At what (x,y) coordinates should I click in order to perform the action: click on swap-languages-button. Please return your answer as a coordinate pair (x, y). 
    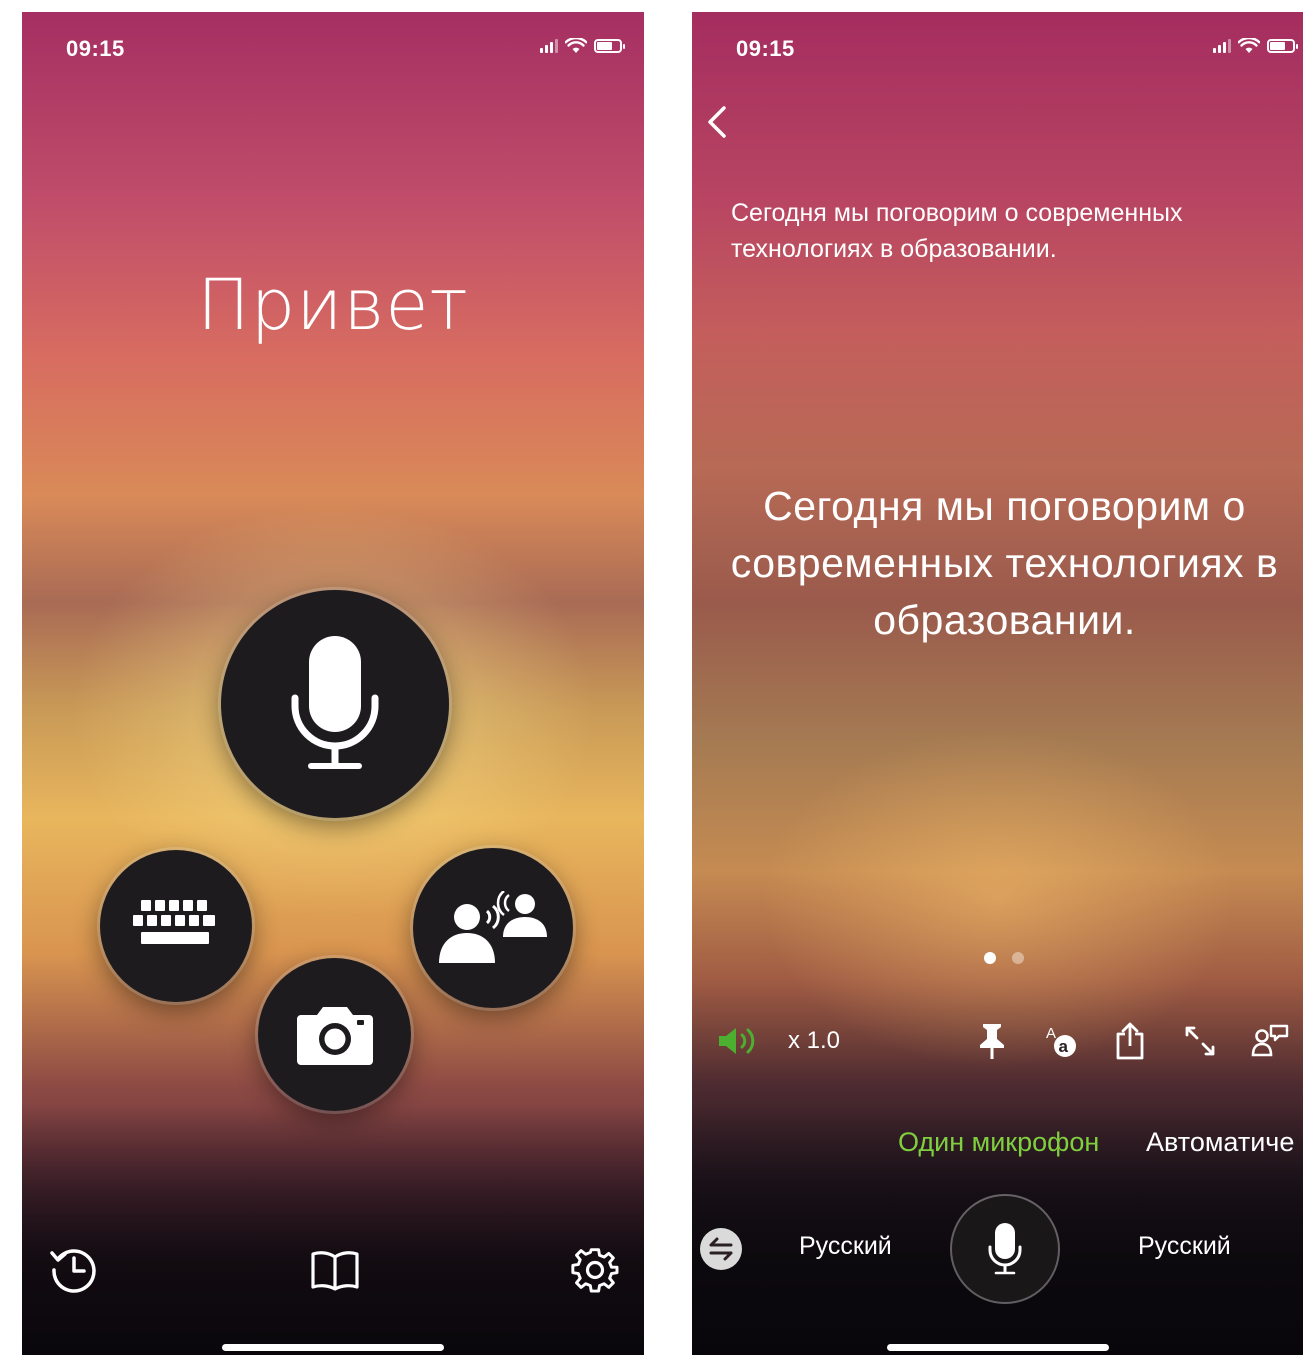
    Looking at the image, I should click on (721, 1249).